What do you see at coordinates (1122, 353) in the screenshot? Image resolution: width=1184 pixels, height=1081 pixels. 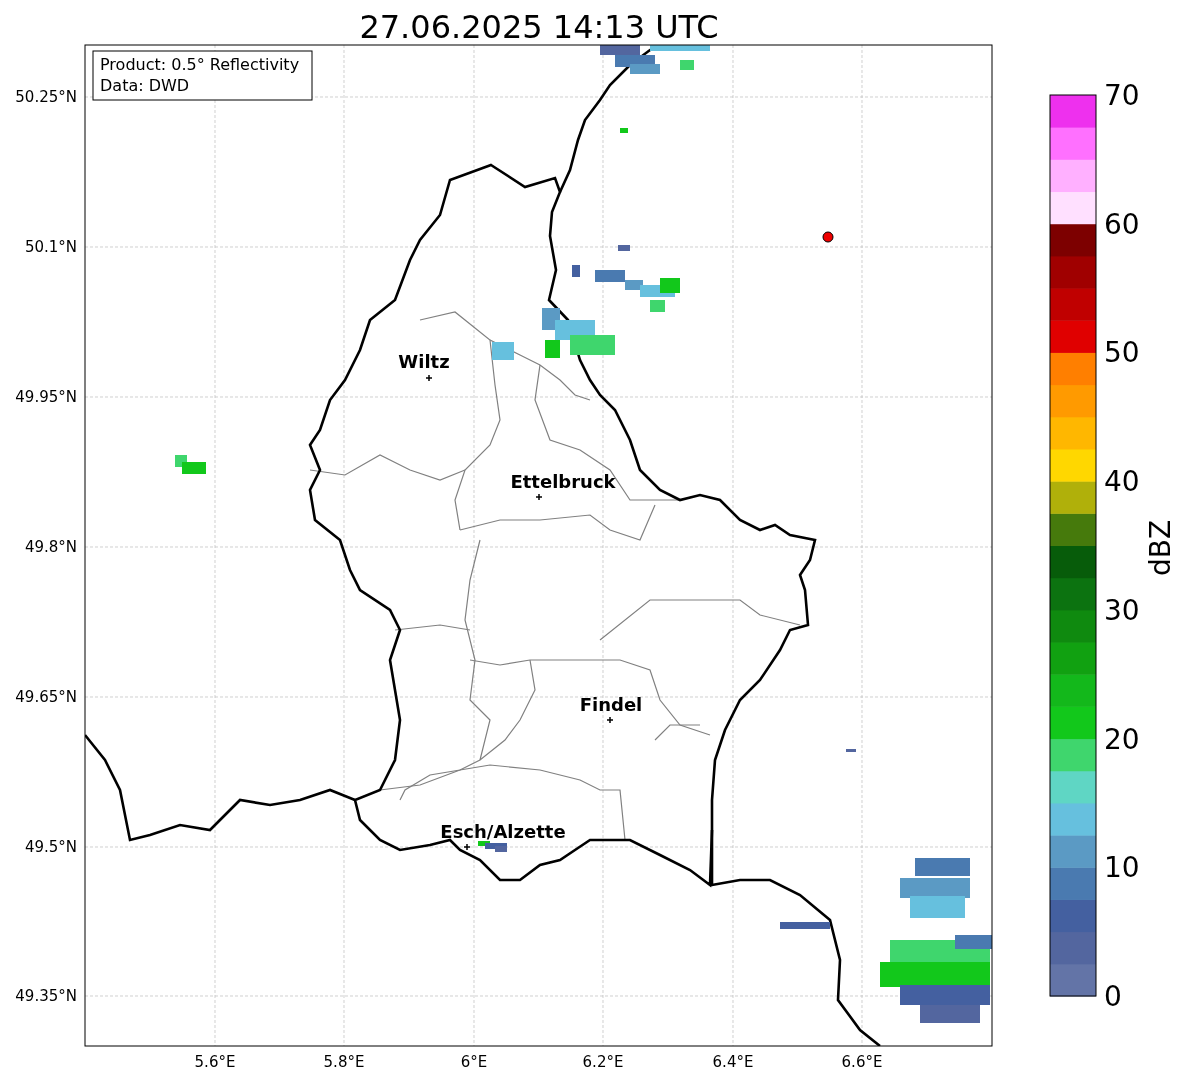 I see `scale-tick-label: 50` at bounding box center [1122, 353].